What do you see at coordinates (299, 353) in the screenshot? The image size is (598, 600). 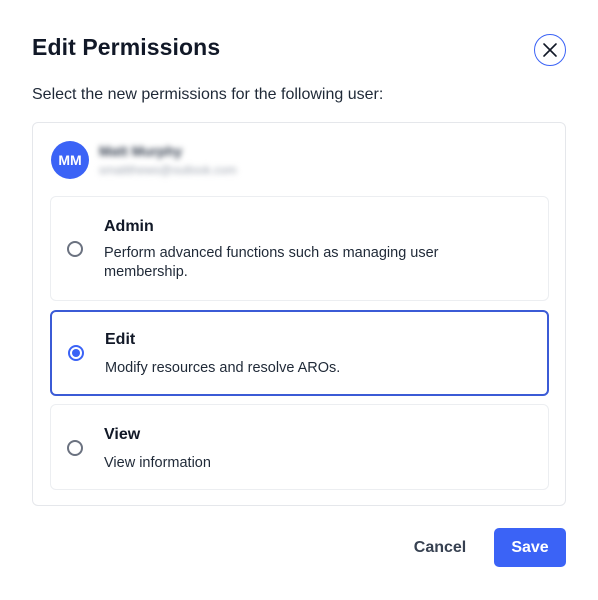 I see `permission-option-edit: Edit Modify resources and resolve AROs.` at bounding box center [299, 353].